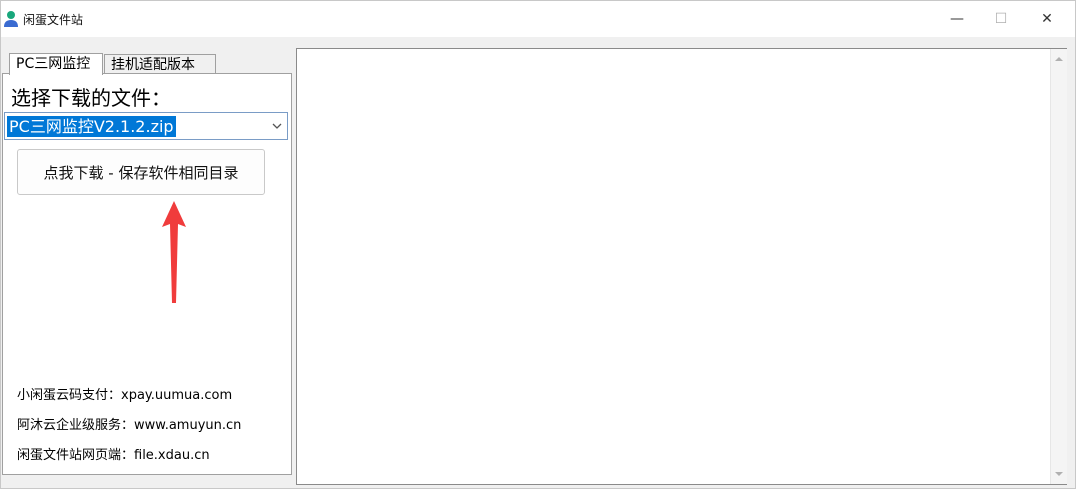 The height and width of the screenshot is (489, 1076). Describe the element at coordinates (1058, 266) in the screenshot. I see `vertical-scrollbar` at that location.